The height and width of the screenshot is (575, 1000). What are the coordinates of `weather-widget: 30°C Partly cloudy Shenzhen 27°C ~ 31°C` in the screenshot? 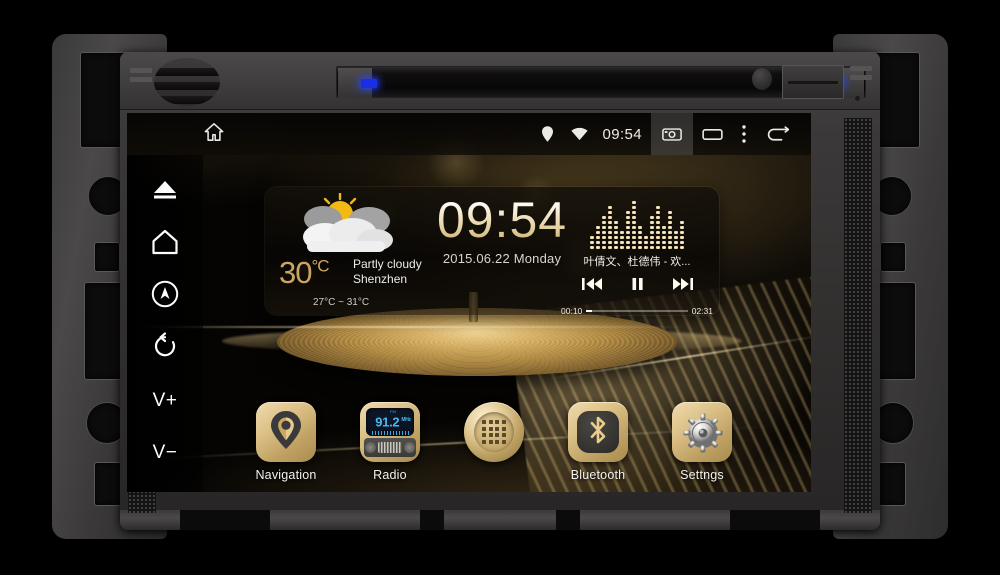 It's located at (348, 251).